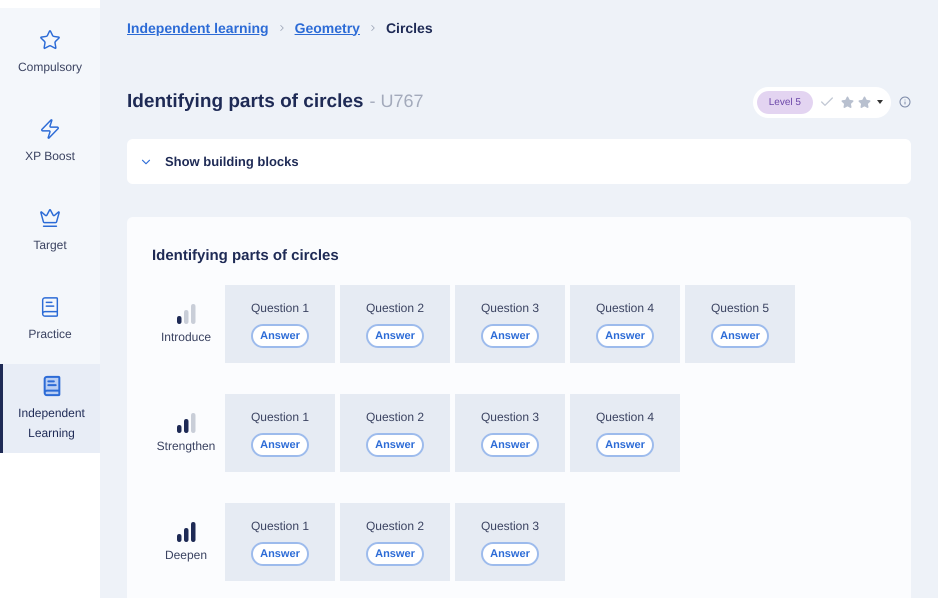 This screenshot has height=598, width=938. I want to click on page-title: Identifying parts of circles, so click(245, 102).